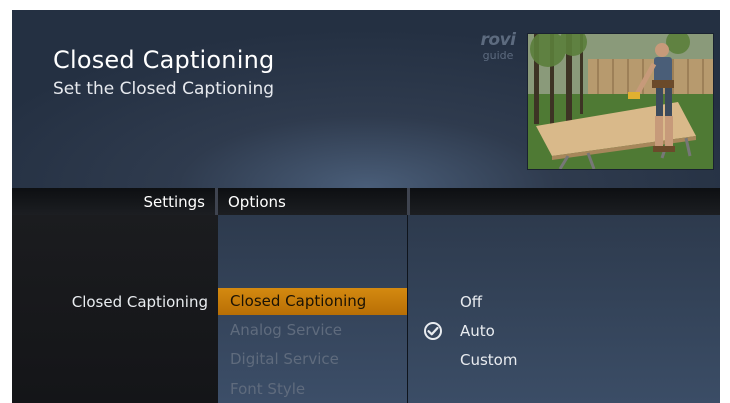 The image size is (730, 403). I want to click on settings-item-closed-captioning: Closed Captioning, so click(140, 302).